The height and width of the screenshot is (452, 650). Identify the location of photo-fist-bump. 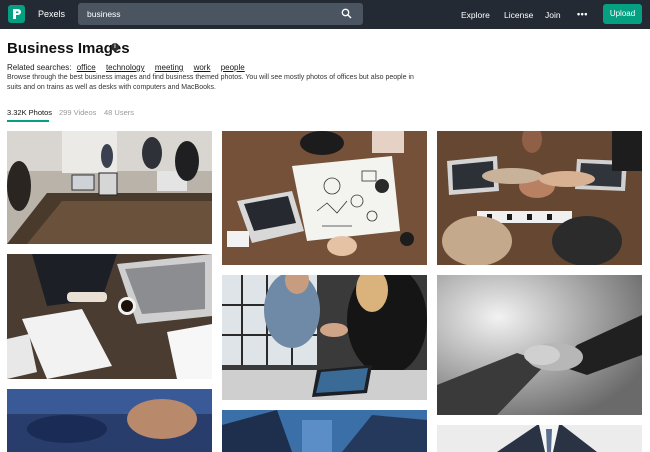
(539, 198).